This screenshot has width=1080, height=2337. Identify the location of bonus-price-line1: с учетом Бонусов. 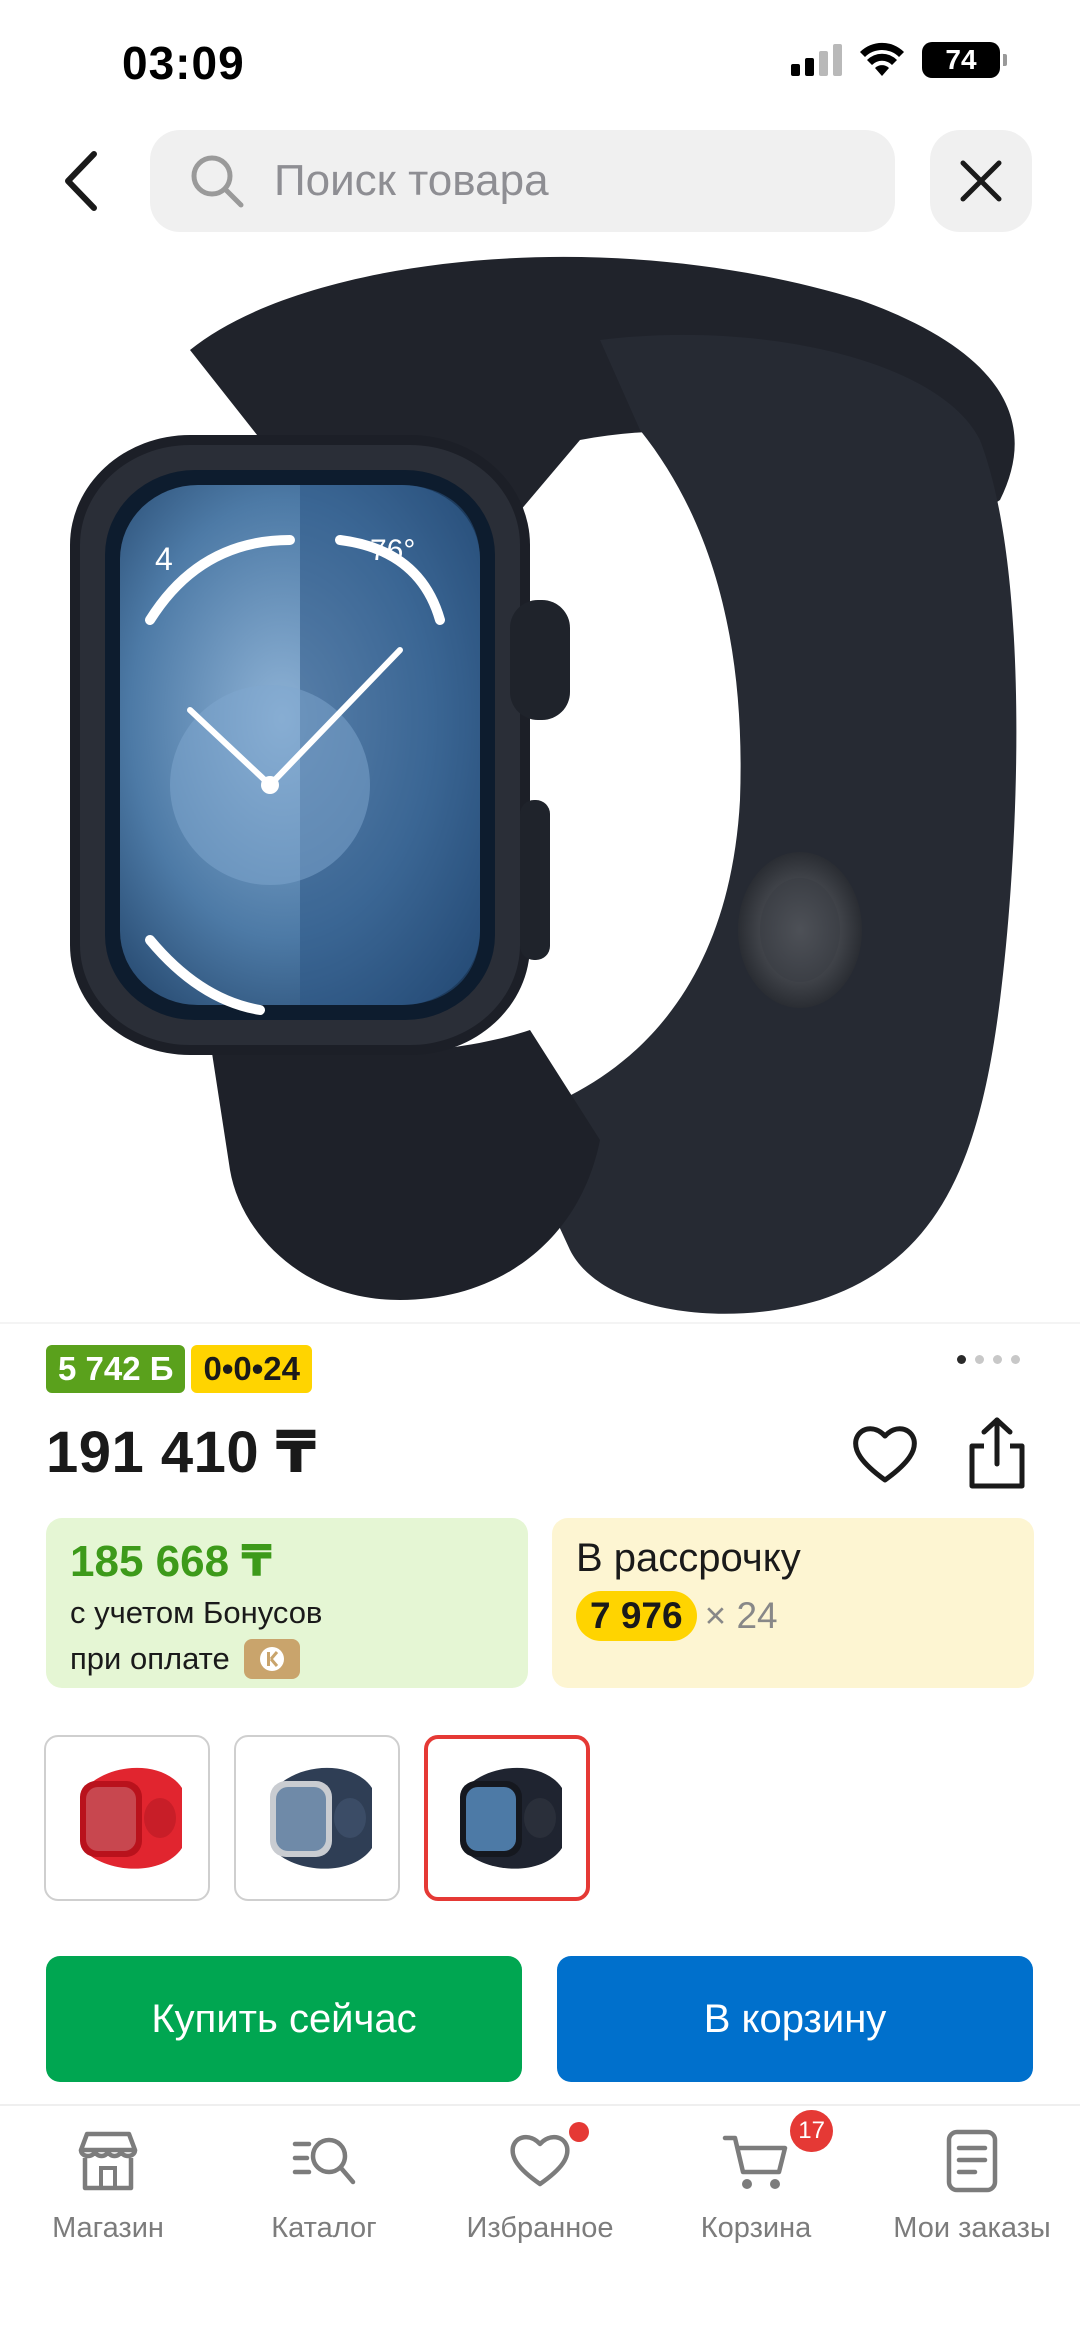
(196, 1612).